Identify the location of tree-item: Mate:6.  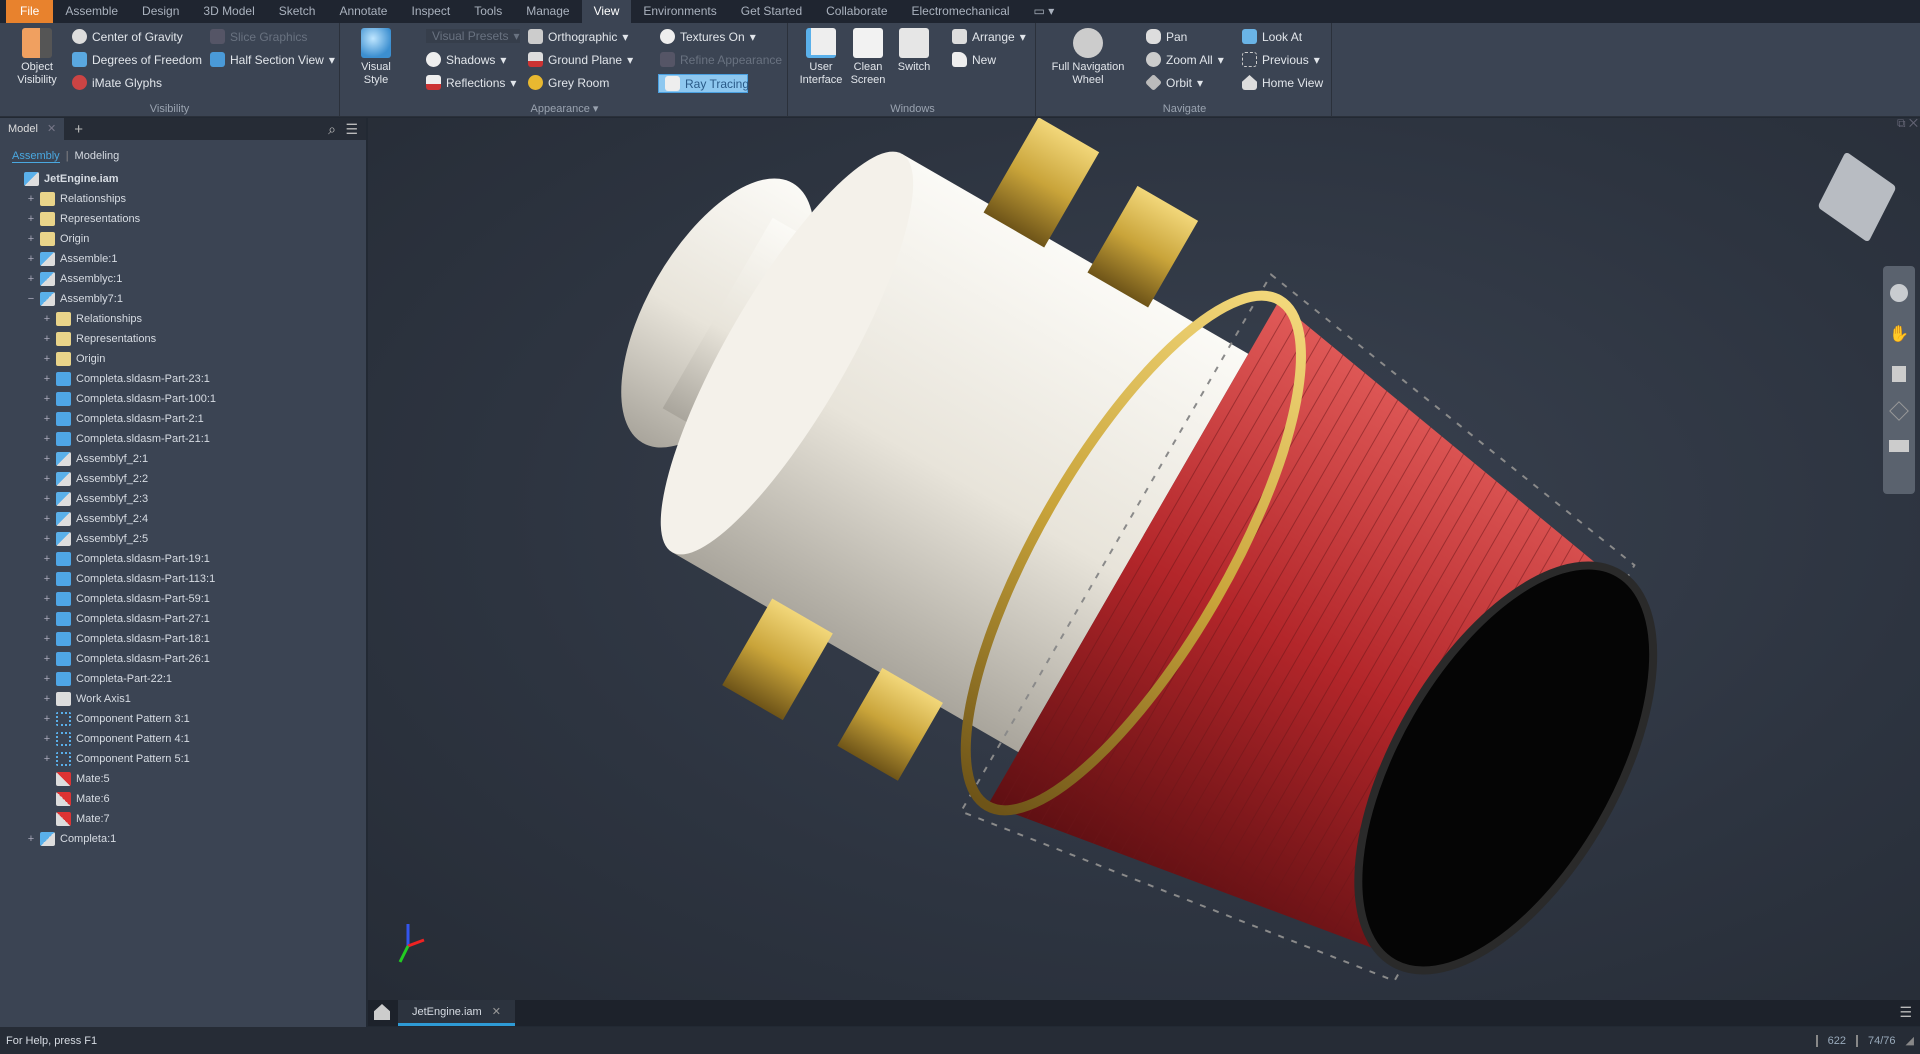
(76, 799).